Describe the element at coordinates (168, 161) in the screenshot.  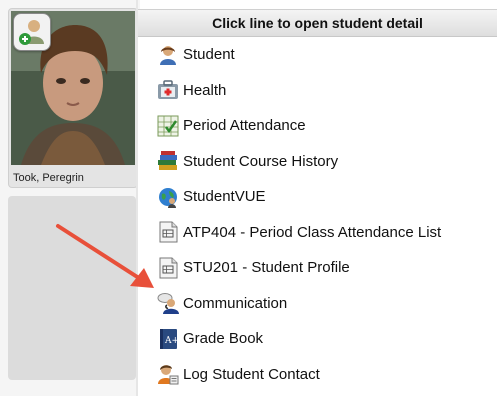
I see `course-history-books-icon` at that location.